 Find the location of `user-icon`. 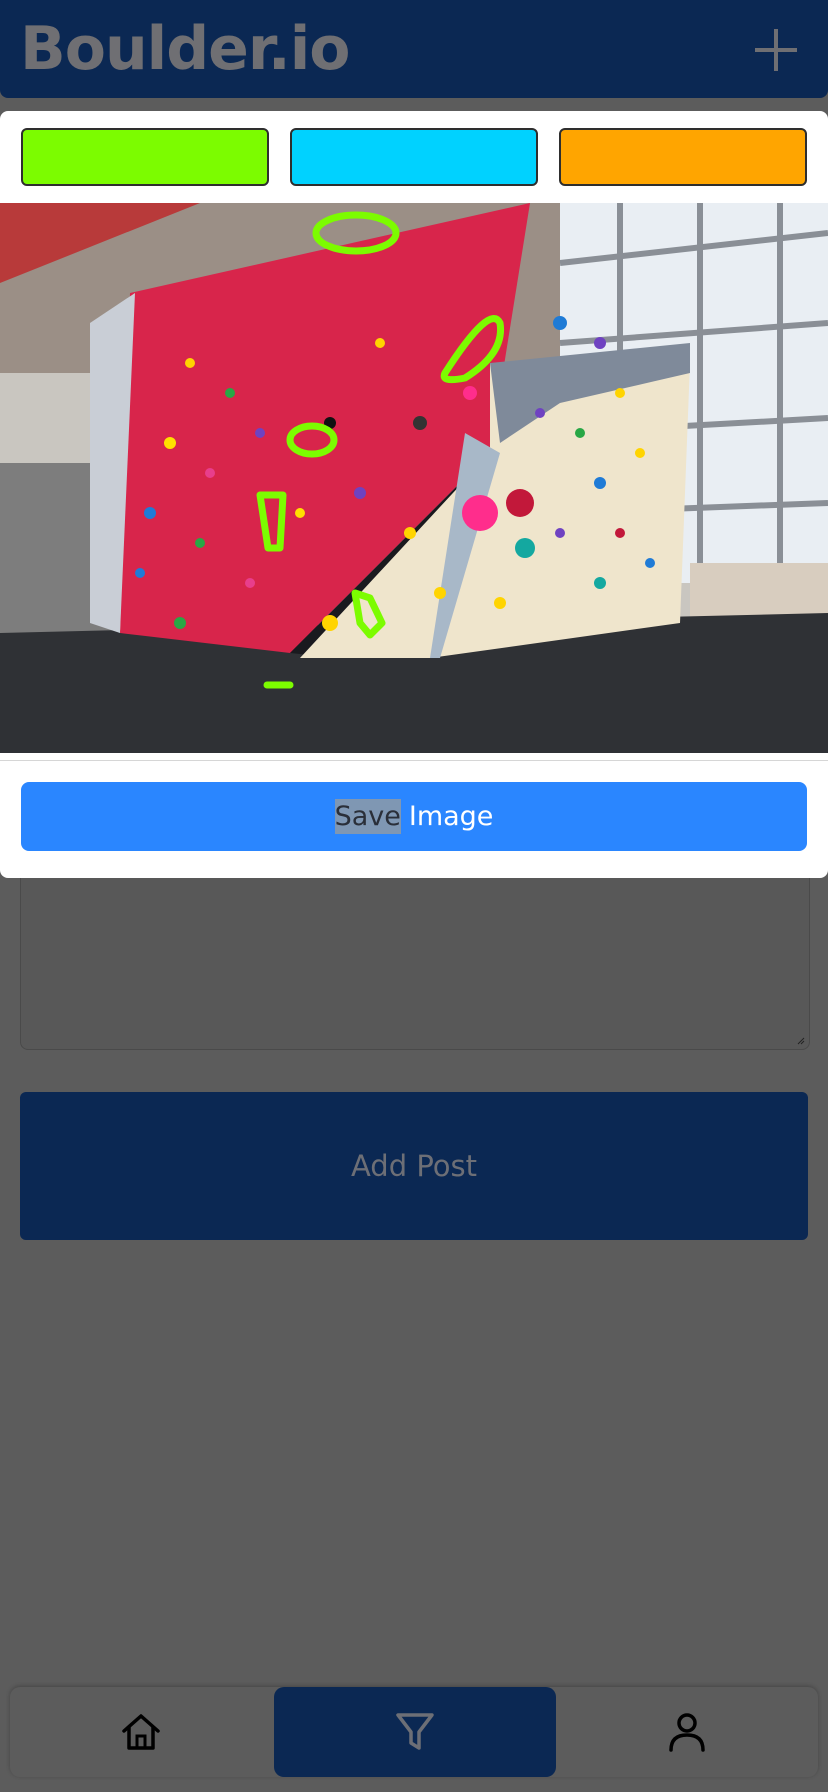

user-icon is located at coordinates (687, 1732).